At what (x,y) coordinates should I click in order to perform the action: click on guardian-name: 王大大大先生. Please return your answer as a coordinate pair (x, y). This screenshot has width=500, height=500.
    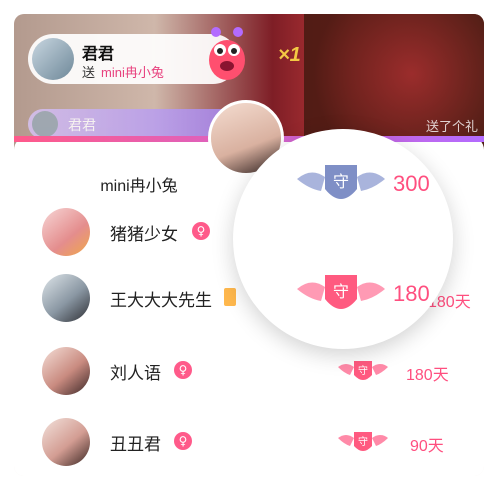
    Looking at the image, I should click on (161, 300).